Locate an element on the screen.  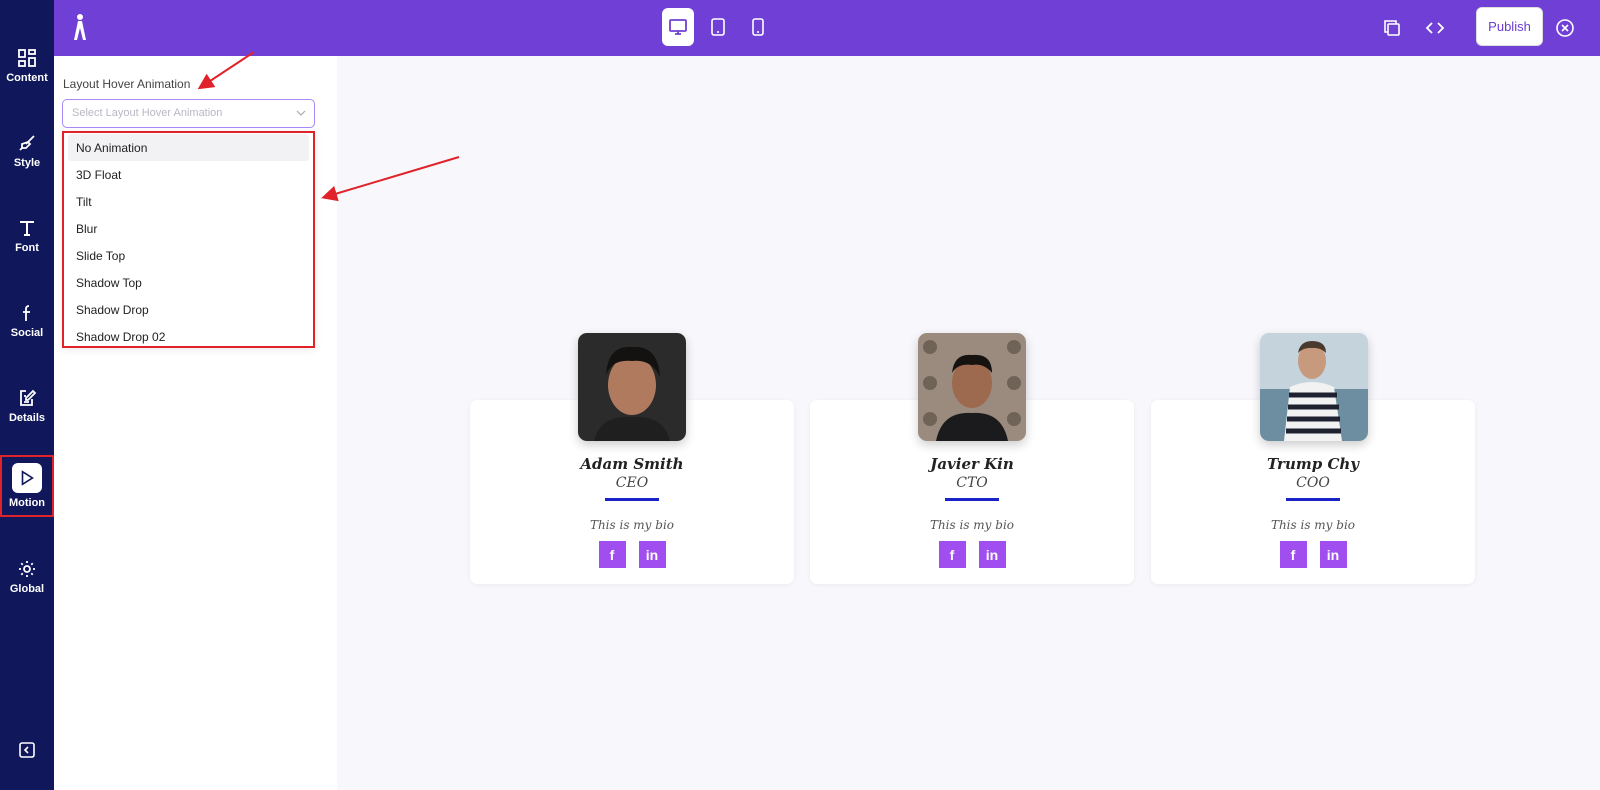
team-member-info: Adam Smith CEO This is my bio f in is located at coordinates (632, 511).